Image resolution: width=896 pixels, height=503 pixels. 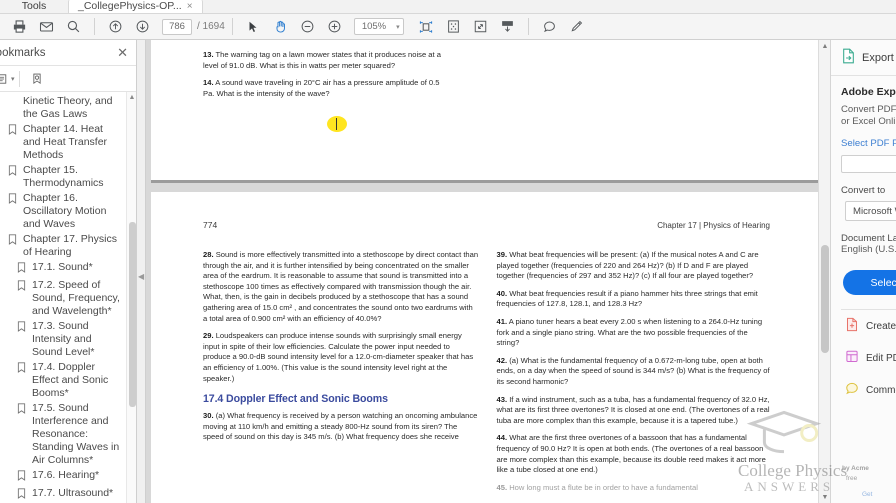 I want to click on document-scrollbar: ▲ ▼, so click(x=824, y=271).